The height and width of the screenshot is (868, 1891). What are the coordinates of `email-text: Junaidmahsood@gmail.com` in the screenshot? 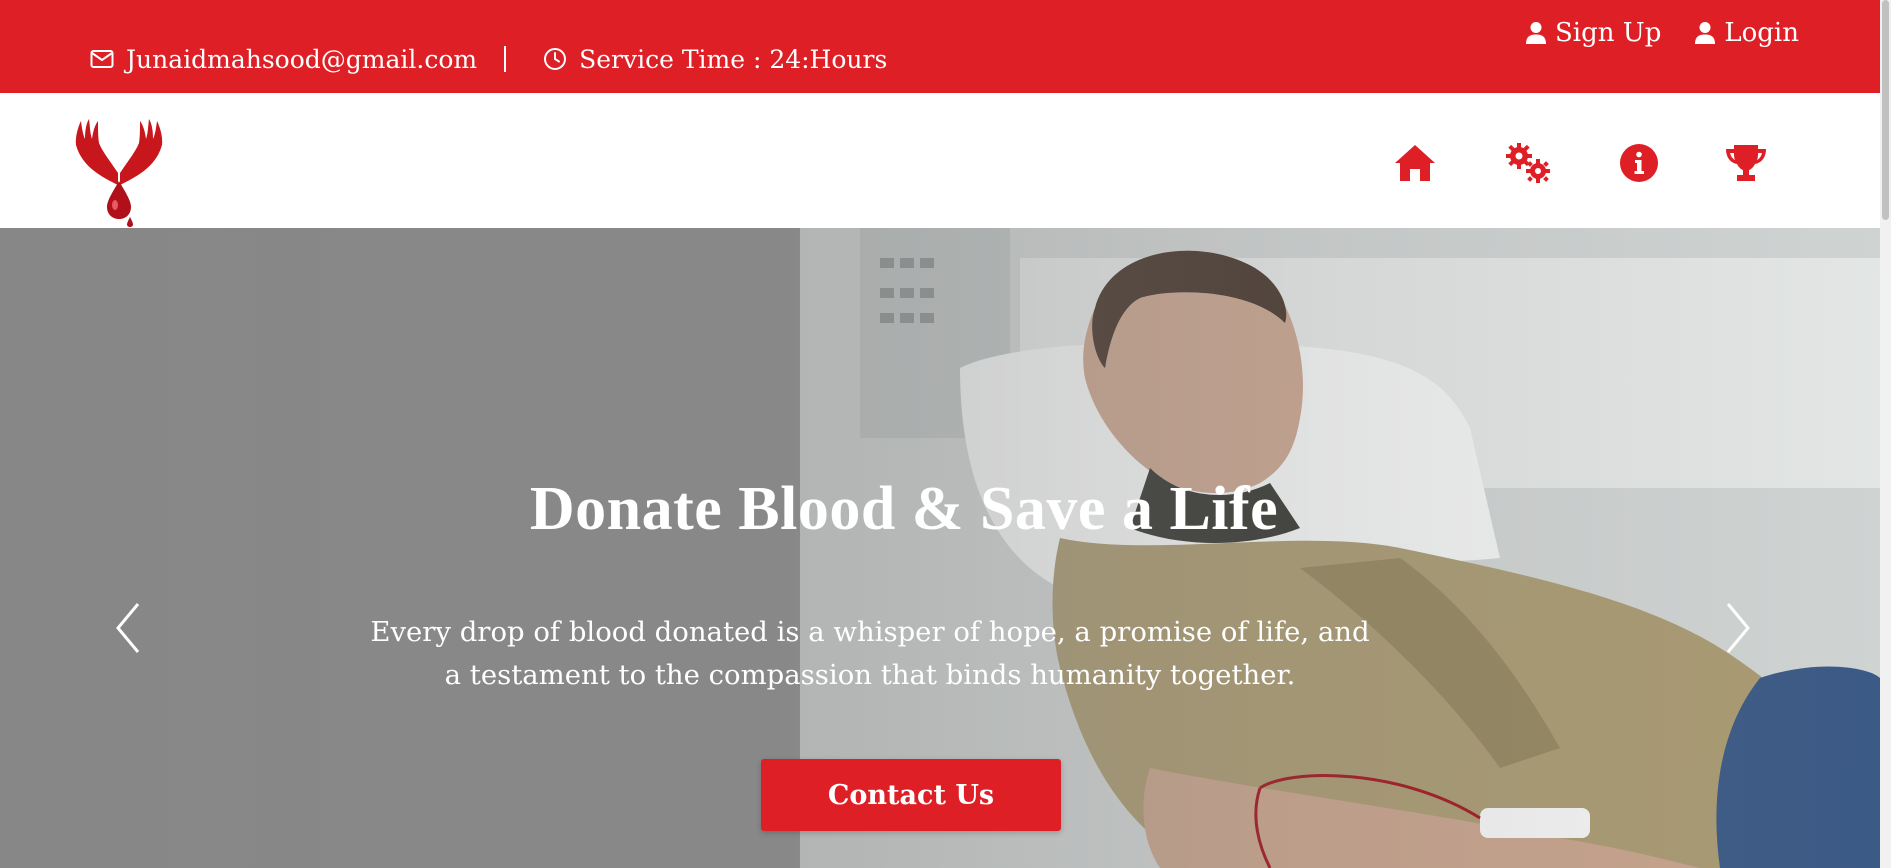 It's located at (302, 59).